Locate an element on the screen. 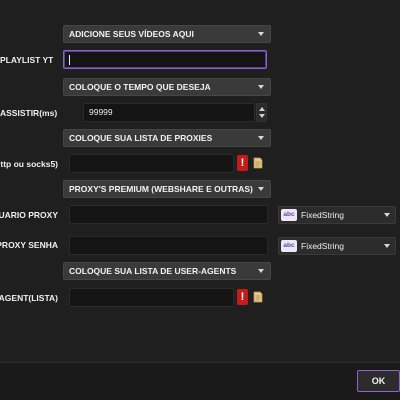  usuario-proxy-label: USUARIO PROXY is located at coordinates (29, 215).